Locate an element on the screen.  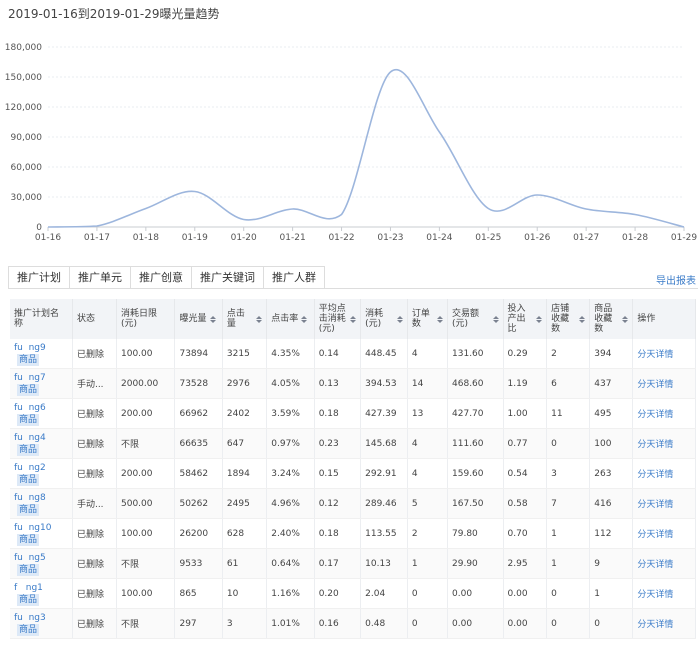
x-tick-label: 01-27 is located at coordinates (586, 238).